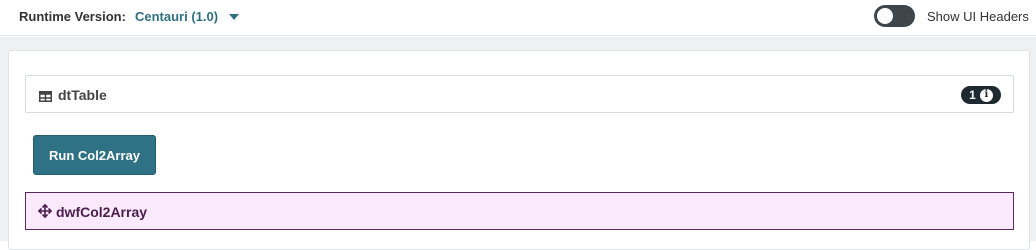 The image size is (1036, 250). I want to click on badge-count: 1, so click(972, 95).